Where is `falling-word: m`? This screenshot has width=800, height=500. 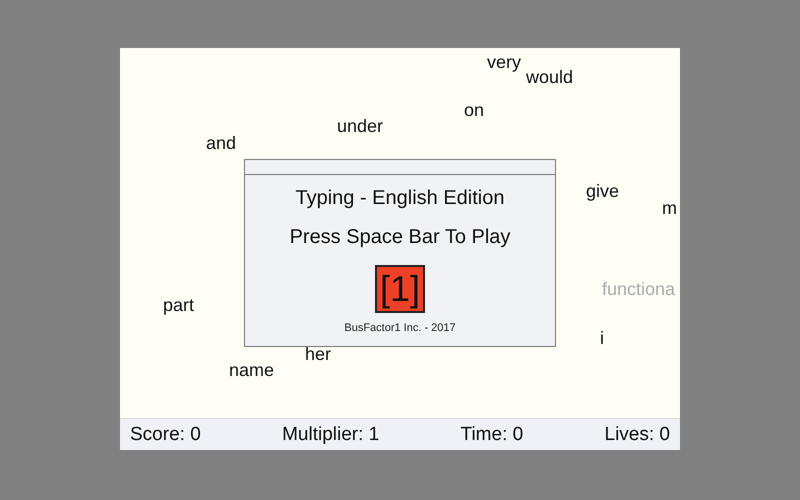
falling-word: m is located at coordinates (669, 208).